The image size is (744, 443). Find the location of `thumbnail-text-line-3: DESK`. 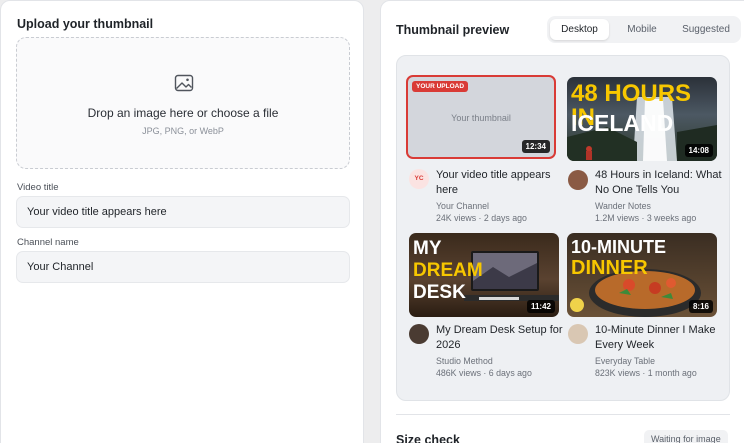

thumbnail-text-line-3: DESK is located at coordinates (439, 292).